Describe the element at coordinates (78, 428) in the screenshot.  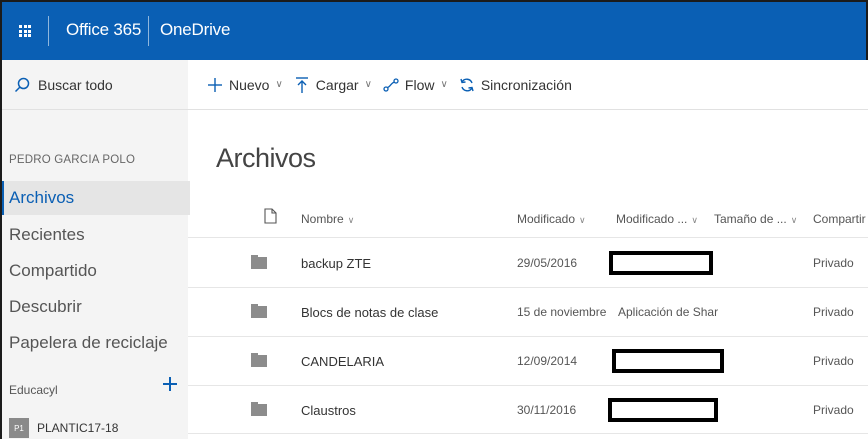
I see `group-name: PLANTIC17-18` at that location.